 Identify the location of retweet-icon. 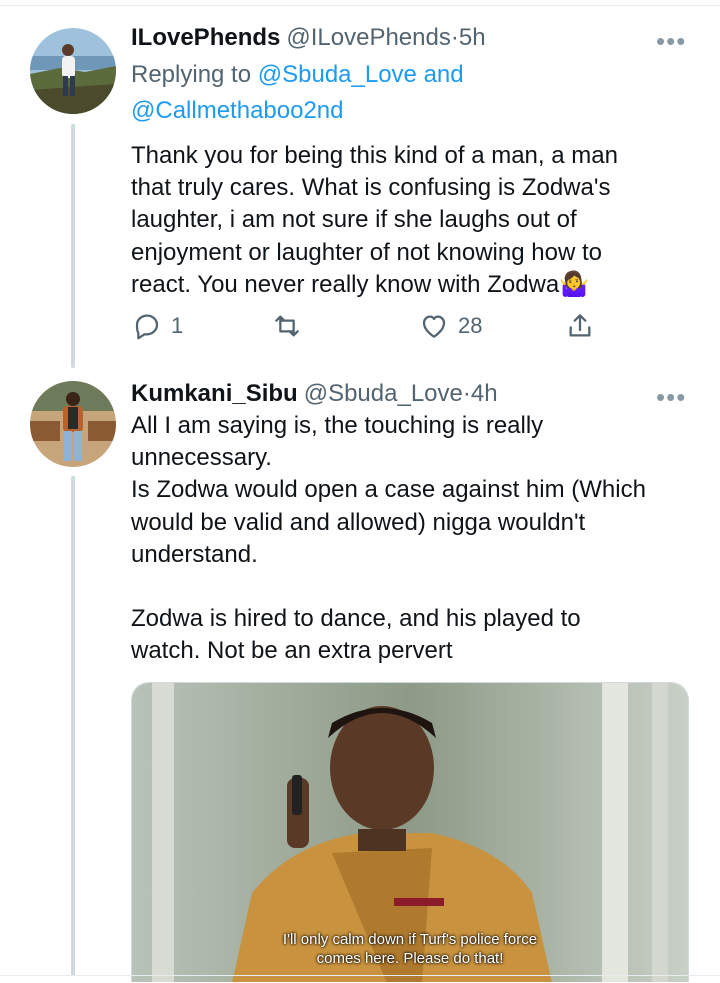
(287, 326).